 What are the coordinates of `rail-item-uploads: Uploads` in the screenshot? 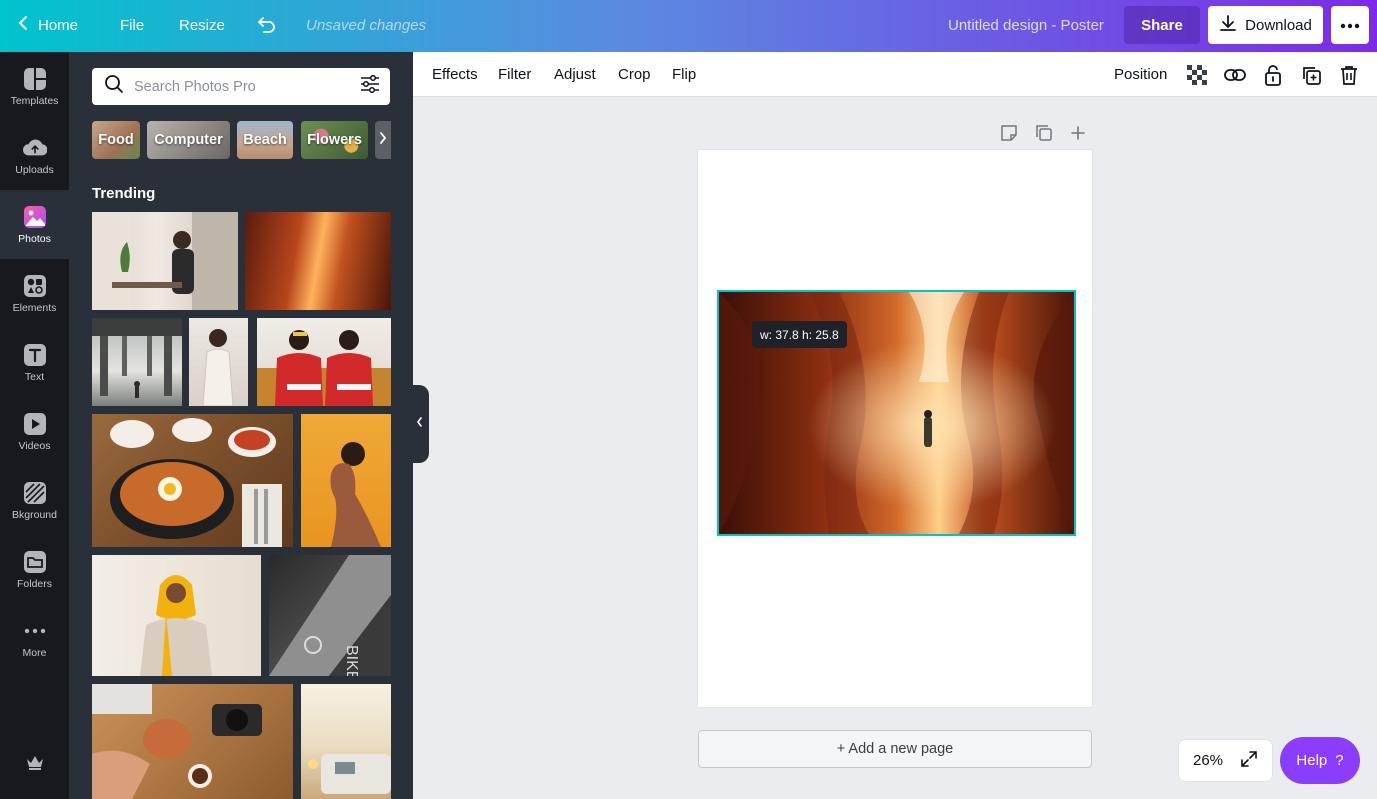 It's located at (34, 155).